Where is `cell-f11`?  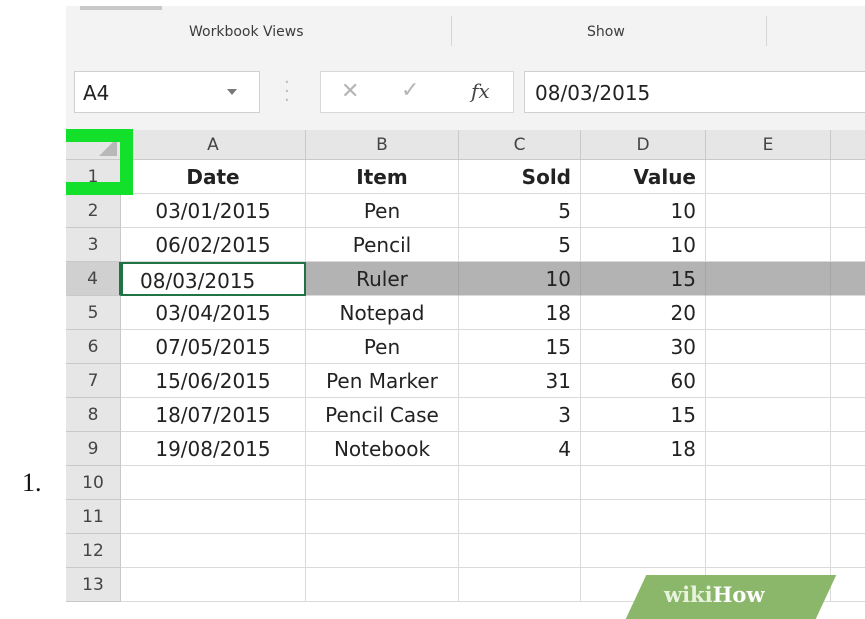
cell-f11 is located at coordinates (848, 517).